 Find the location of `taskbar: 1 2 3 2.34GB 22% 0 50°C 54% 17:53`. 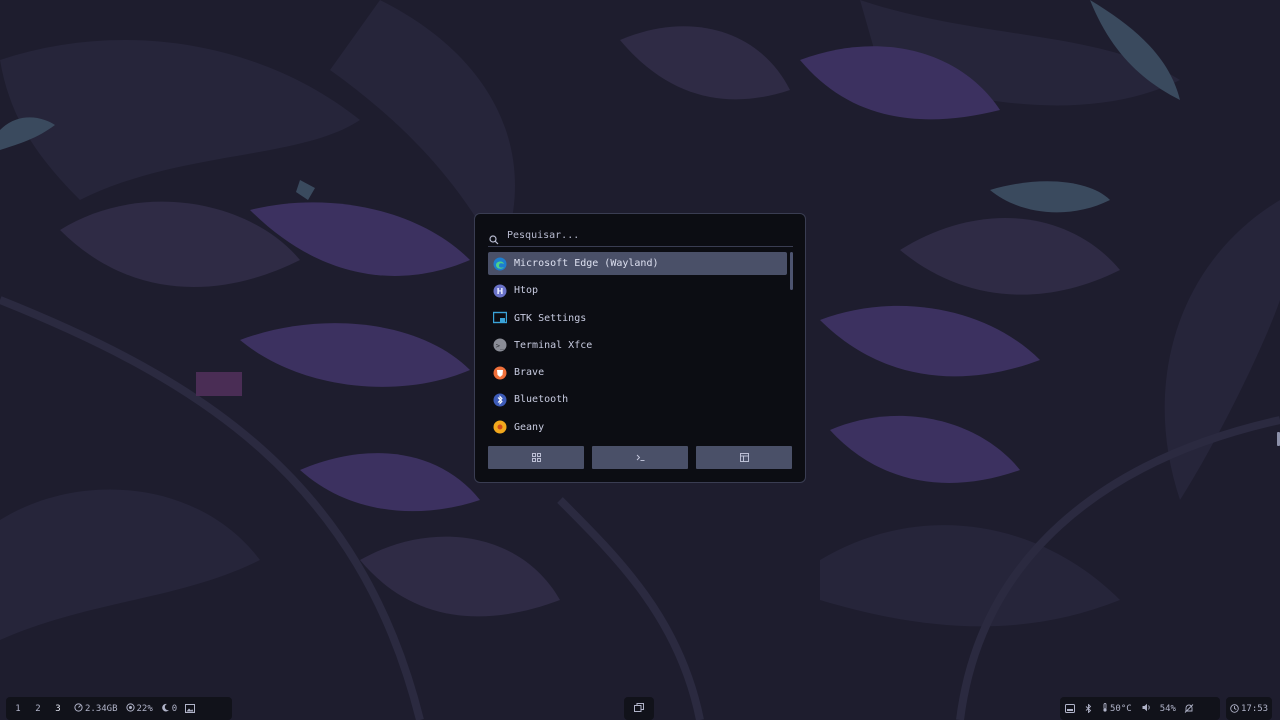

taskbar: 1 2 3 2.34GB 22% 0 50°C 54% 17:53 is located at coordinates (640, 708).